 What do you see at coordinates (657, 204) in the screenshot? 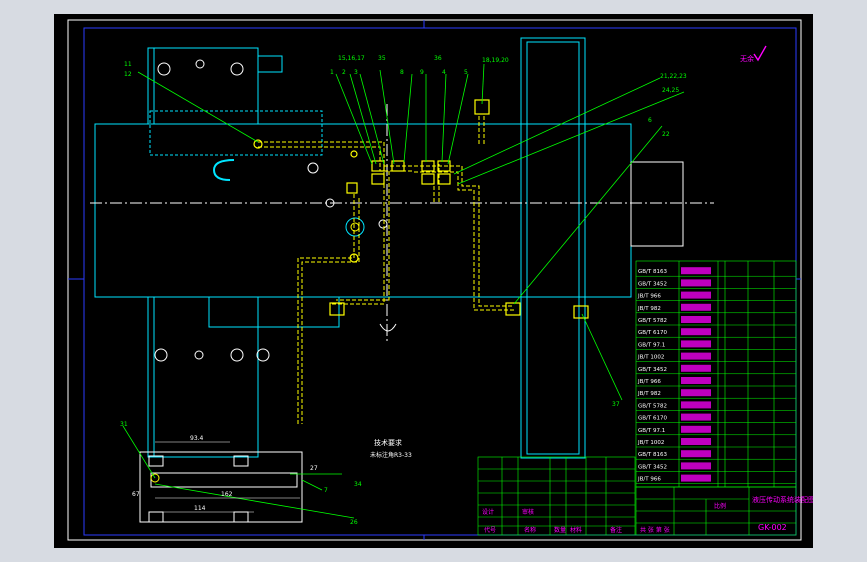
I see `right-bracket` at bounding box center [657, 204].